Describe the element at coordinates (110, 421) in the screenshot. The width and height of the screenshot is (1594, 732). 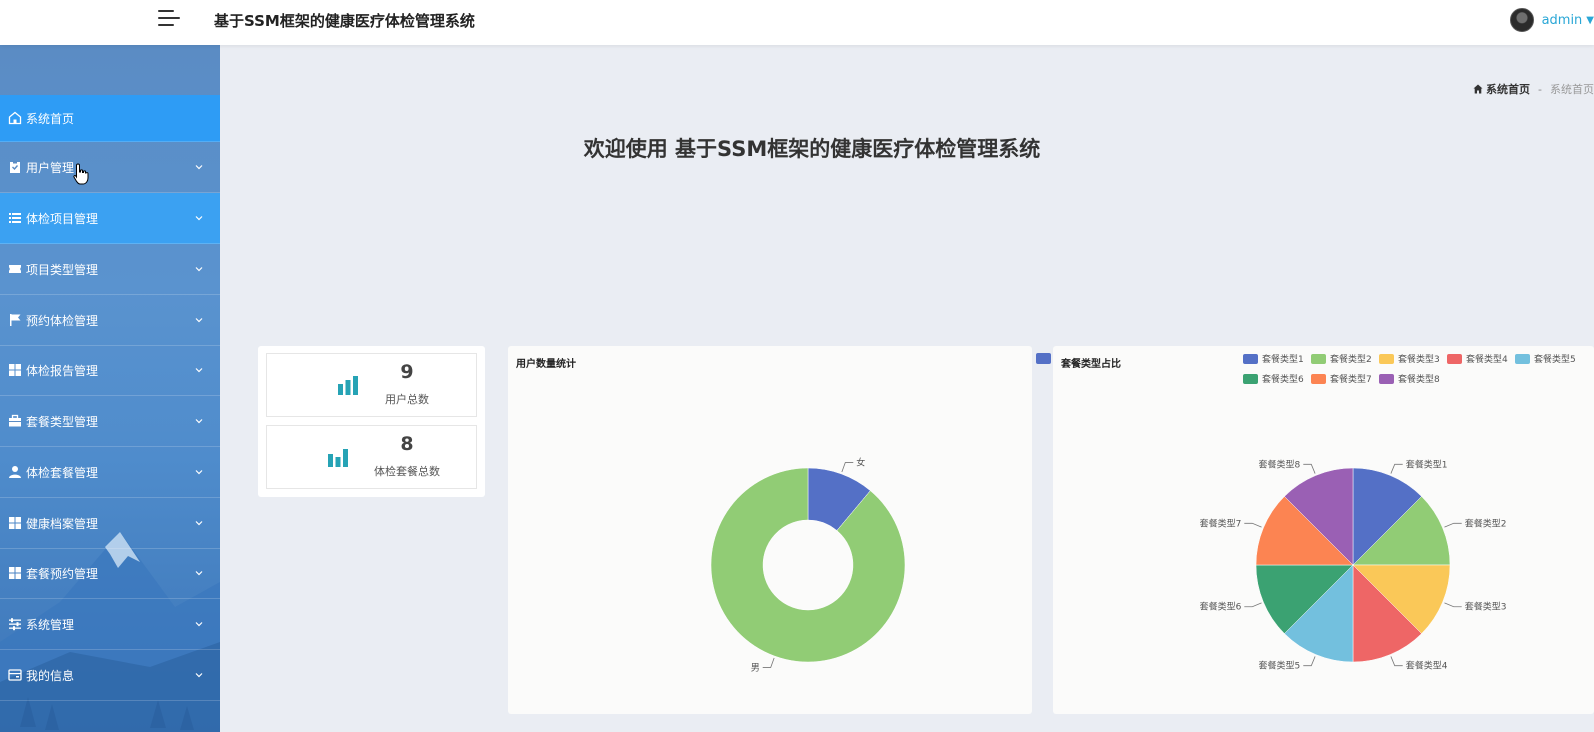
I see `sidebar-item: 套餐类型管理` at that location.